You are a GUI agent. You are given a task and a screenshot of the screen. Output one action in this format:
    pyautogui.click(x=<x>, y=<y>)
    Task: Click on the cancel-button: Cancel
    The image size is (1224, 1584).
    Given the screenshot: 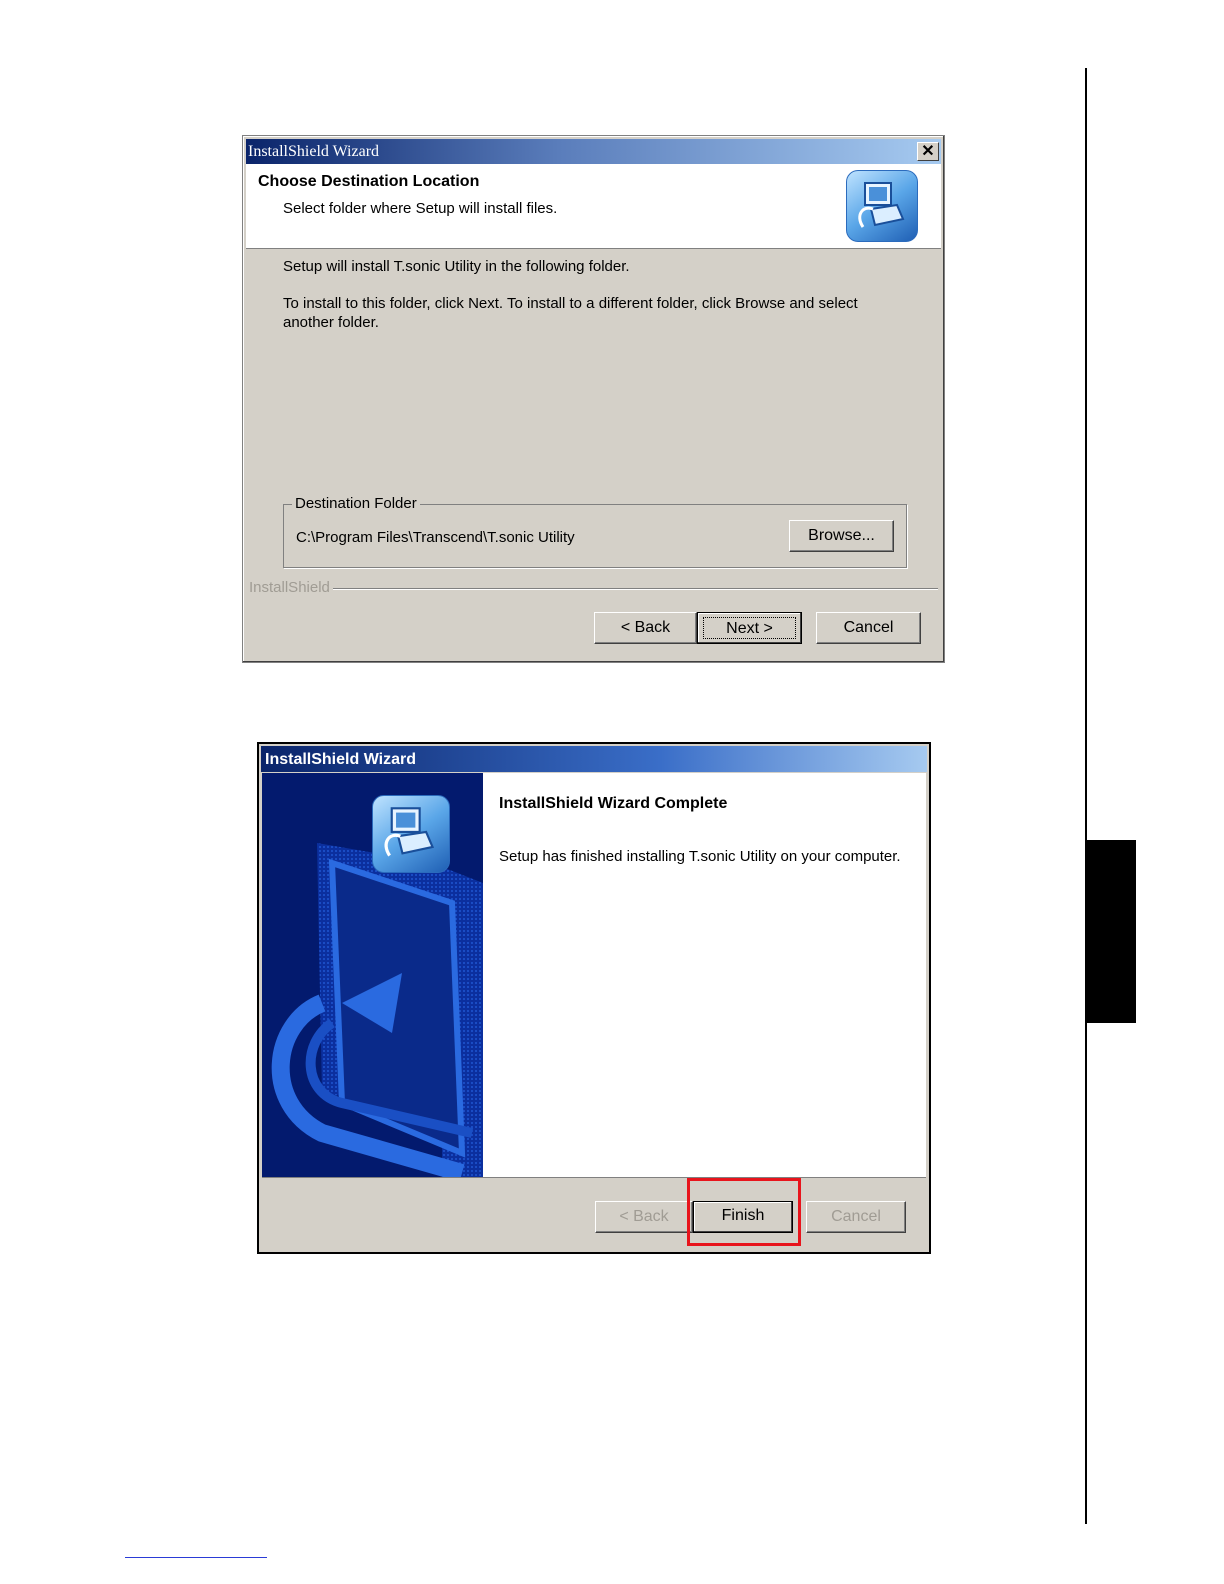 What is the action you would take?
    pyautogui.click(x=868, y=628)
    